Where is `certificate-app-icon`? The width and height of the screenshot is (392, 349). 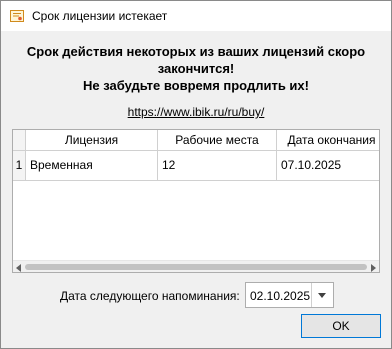
certificate-app-icon is located at coordinates (17, 16).